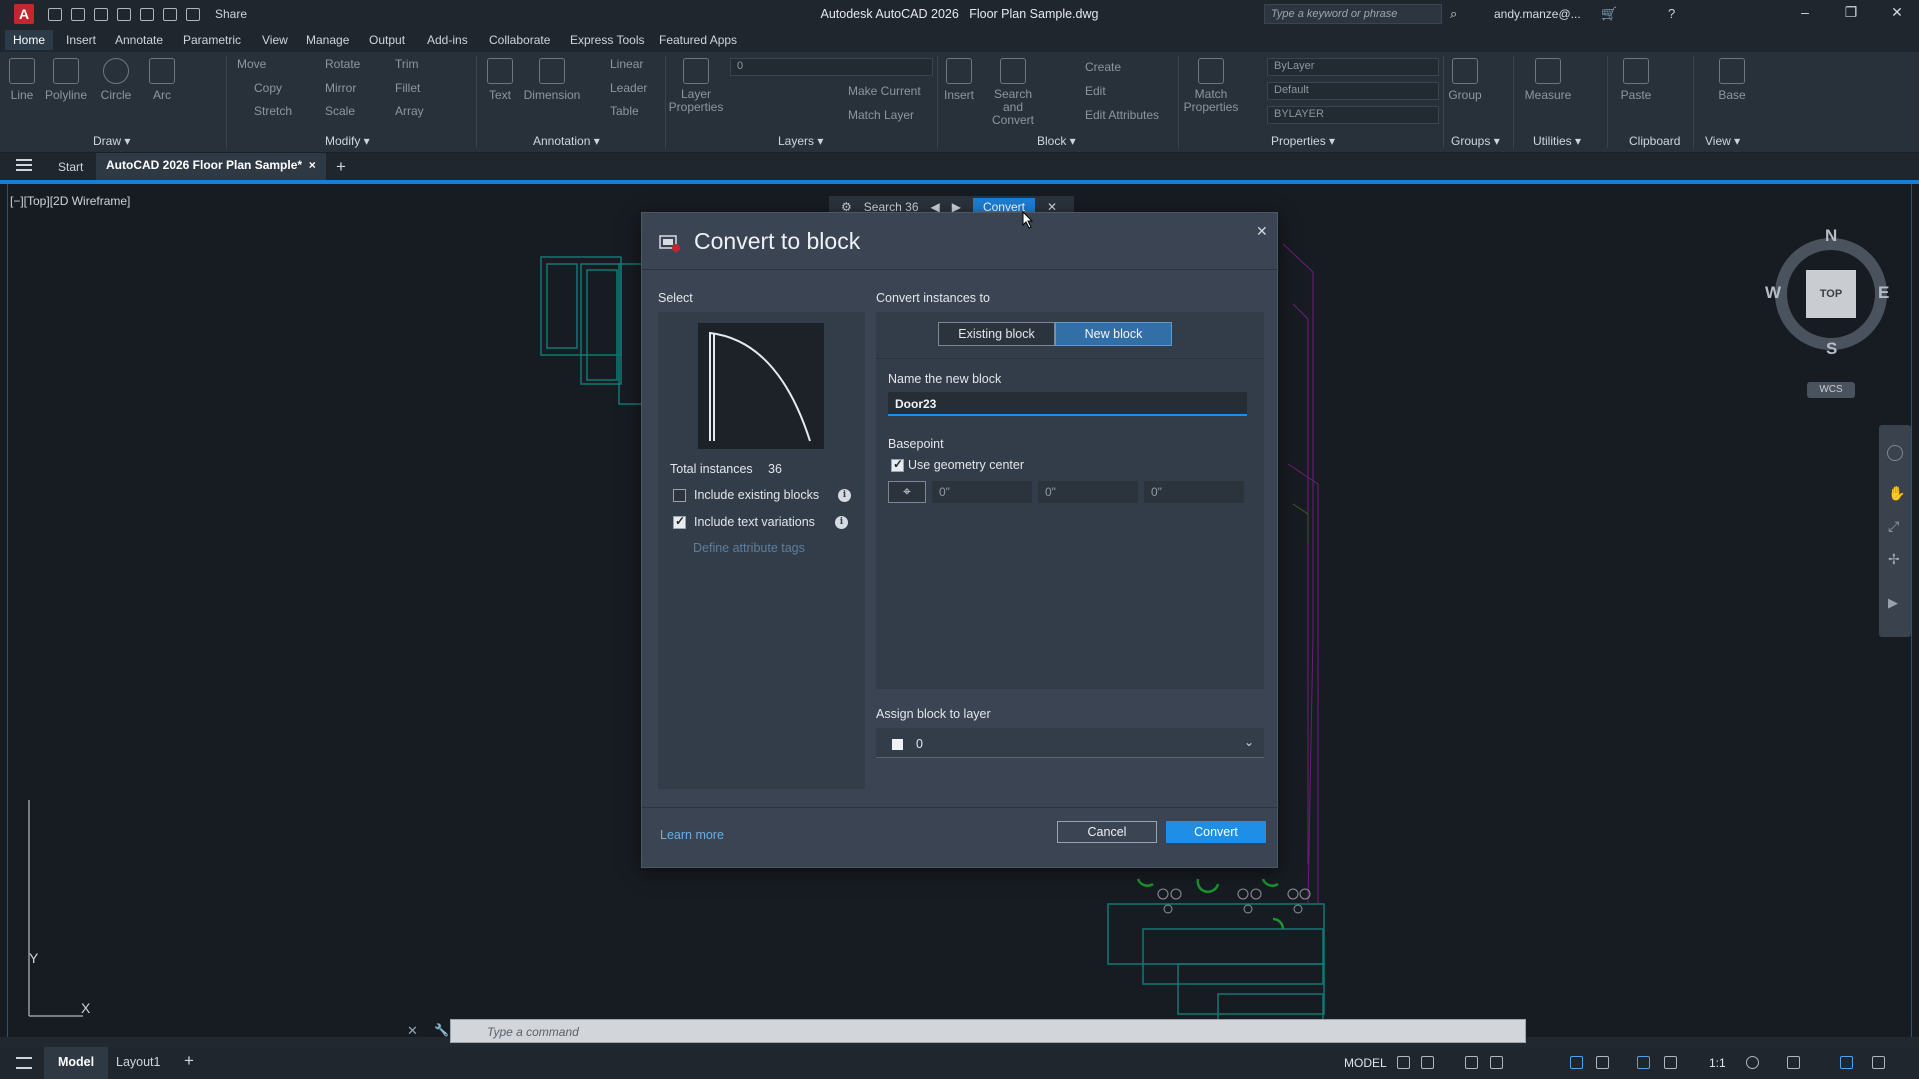 Image resolution: width=1919 pixels, height=1079 pixels. Describe the element at coordinates (1831, 390) in the screenshot. I see `wcs-menu: WCS` at that location.